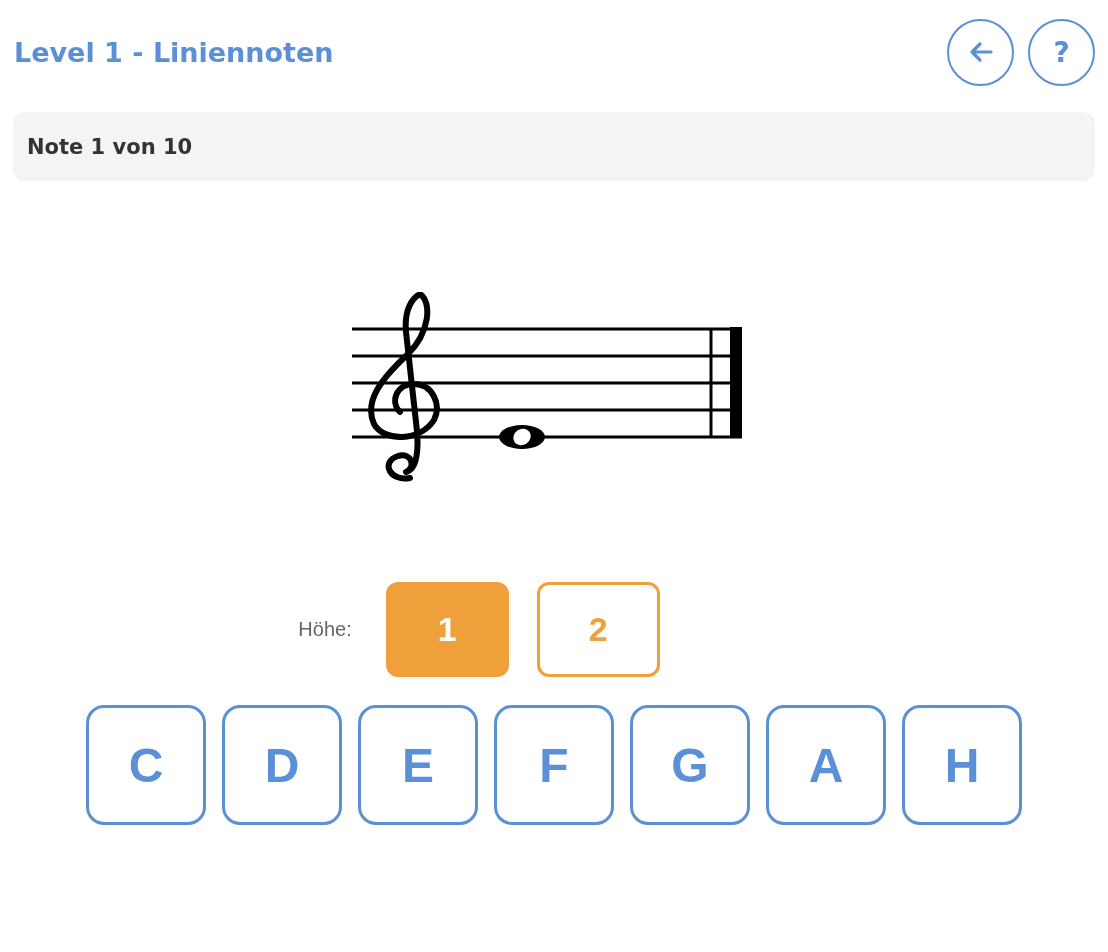 This screenshot has height=952, width=1108. Describe the element at coordinates (325, 629) in the screenshot. I see `height-label: Höhe:` at that location.